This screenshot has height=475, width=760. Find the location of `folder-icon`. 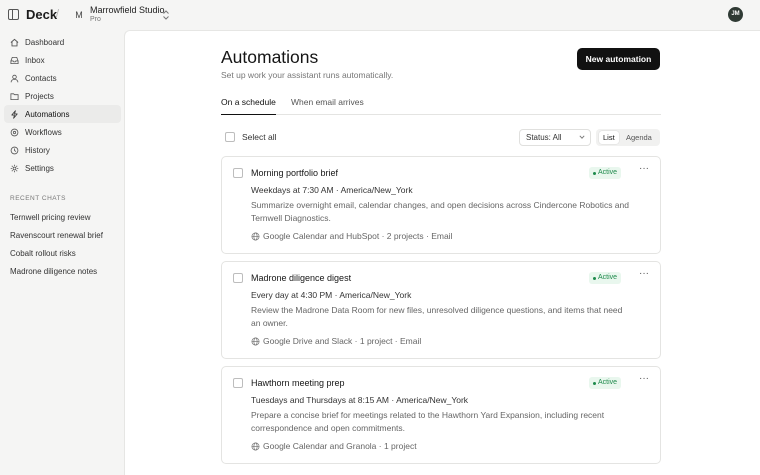

folder-icon is located at coordinates (14, 96).